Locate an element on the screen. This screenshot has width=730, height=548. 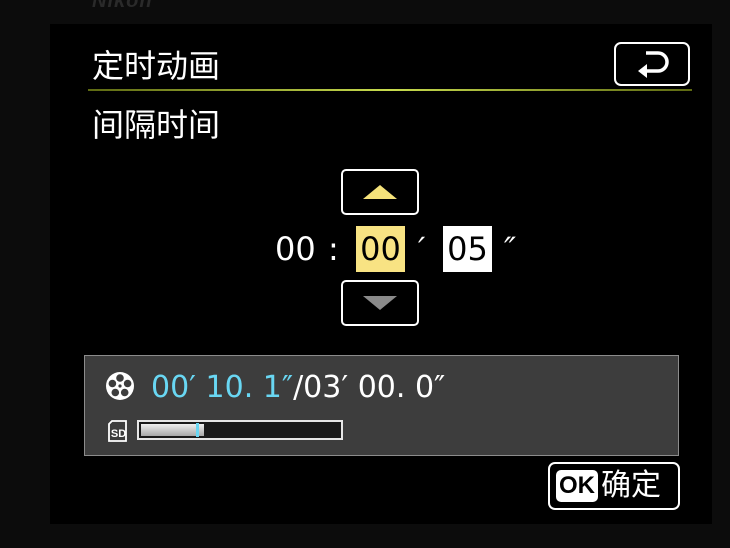
recording-duration: 00′ 10. 1″/03′ 00. 0″ is located at coordinates (298, 388).